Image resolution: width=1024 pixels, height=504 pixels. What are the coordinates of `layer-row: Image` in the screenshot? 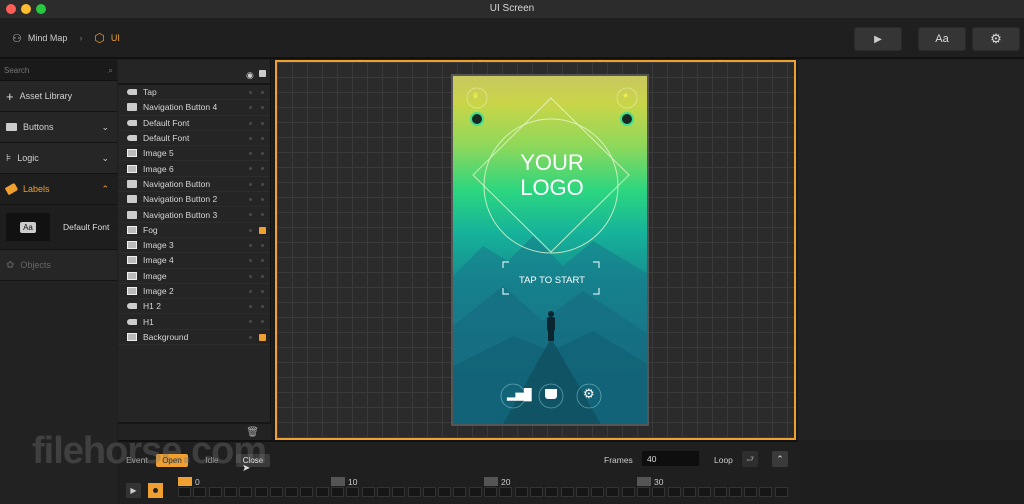 It's located at (194, 276).